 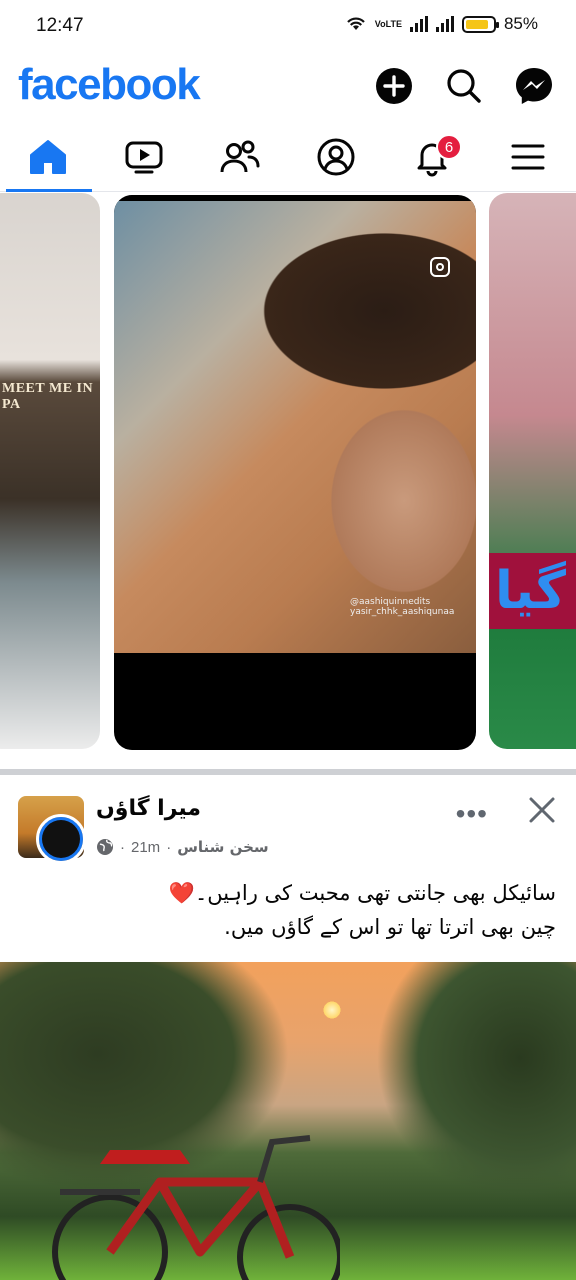 What do you see at coordinates (288, 827) in the screenshot?
I see `post-header: میرا گاؤں · 21m · سخن شناس •••` at bounding box center [288, 827].